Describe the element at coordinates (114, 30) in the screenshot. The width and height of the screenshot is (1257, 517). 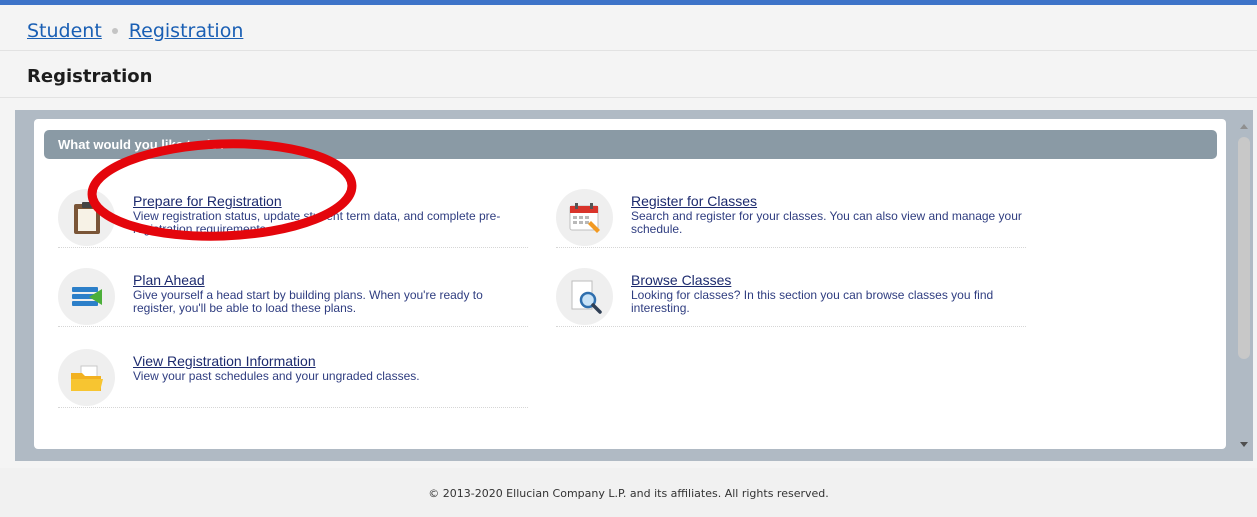
I see `breadcrumb-separator` at that location.